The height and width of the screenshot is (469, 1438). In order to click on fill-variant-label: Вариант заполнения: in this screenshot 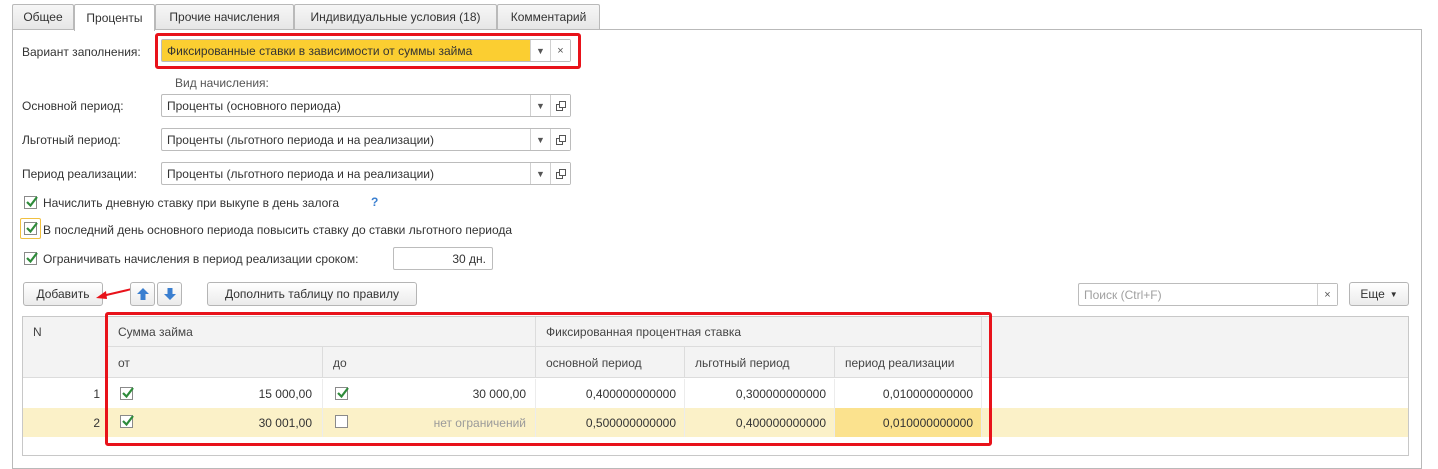, I will do `click(81, 52)`.